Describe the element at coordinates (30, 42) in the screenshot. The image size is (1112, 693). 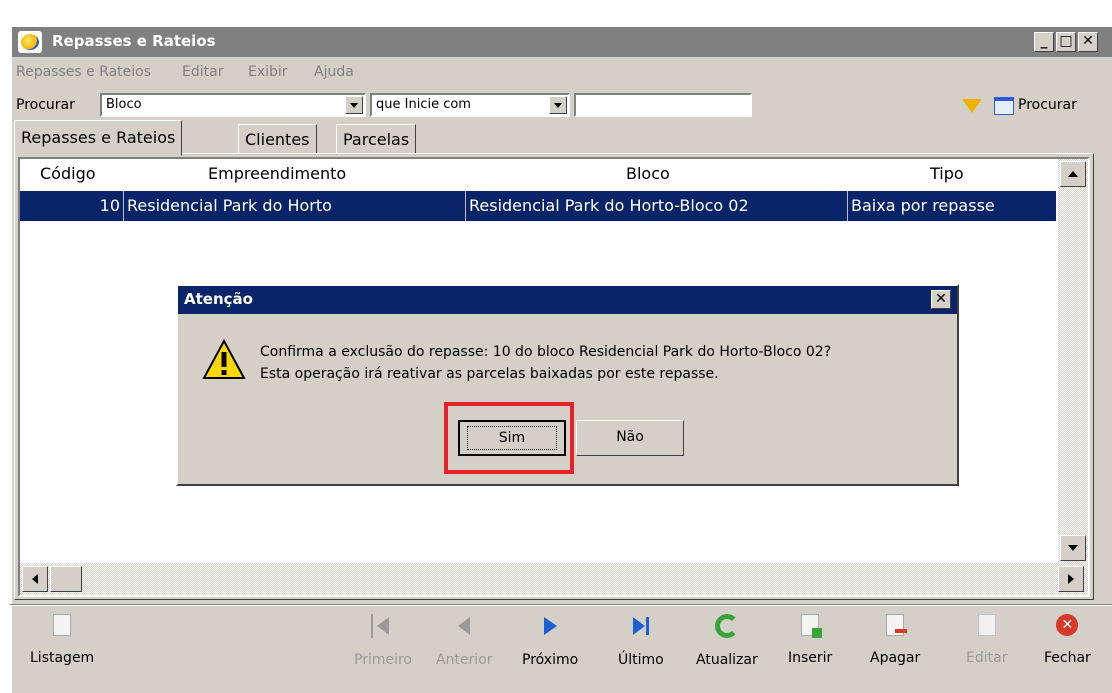
I see `app-icon` at that location.